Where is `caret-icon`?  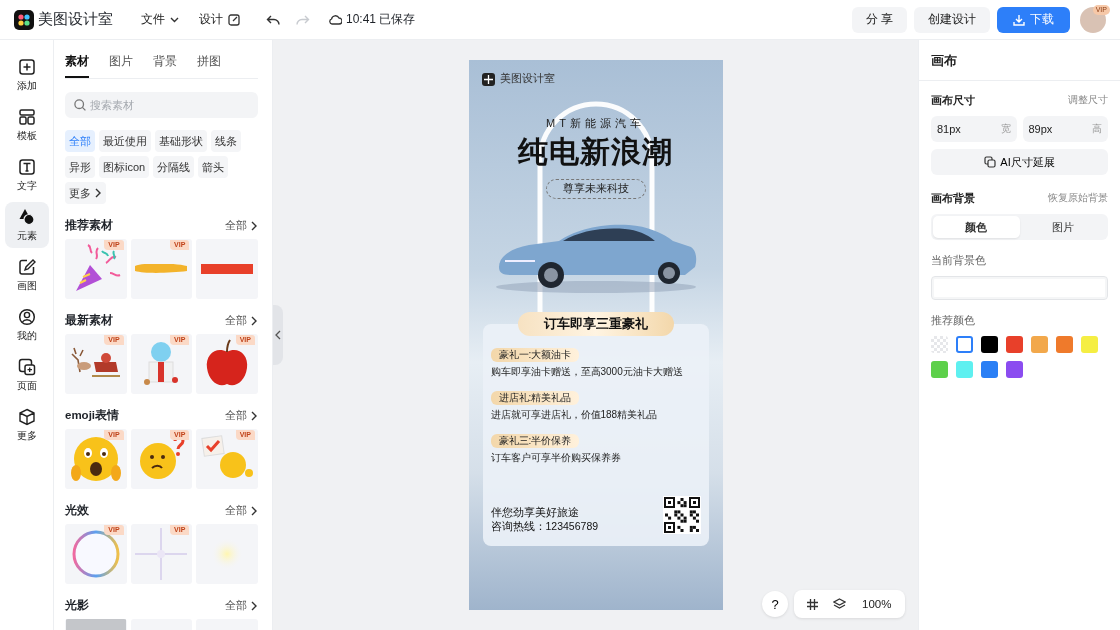 caret-icon is located at coordinates (174, 19).